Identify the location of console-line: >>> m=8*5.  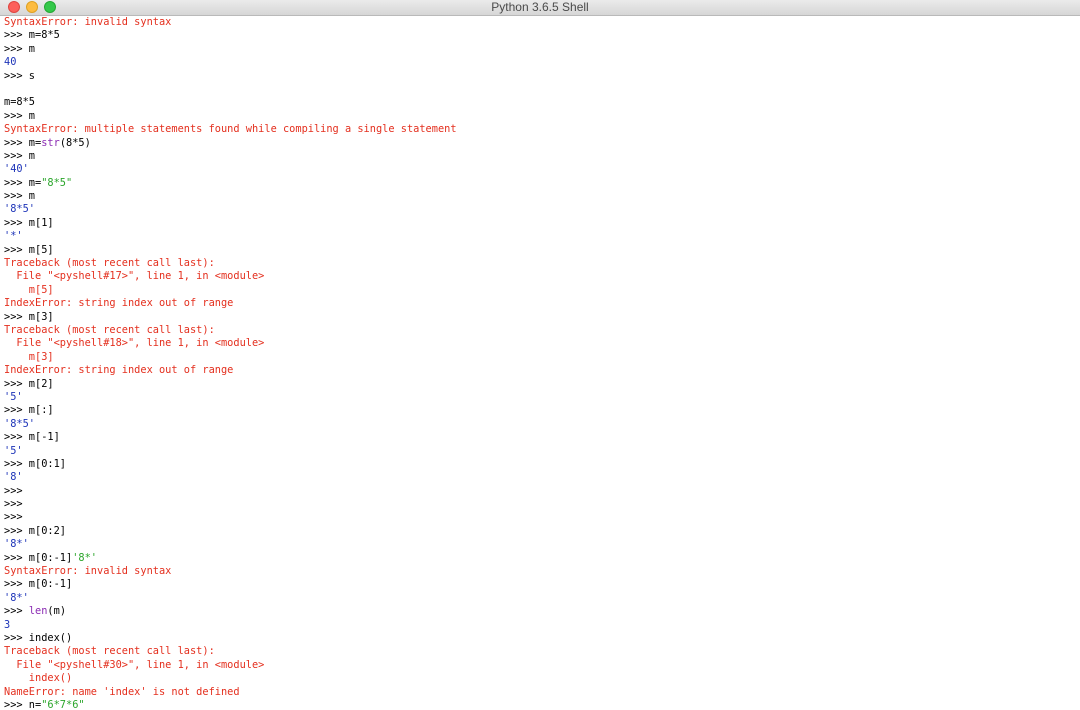
(542, 35).